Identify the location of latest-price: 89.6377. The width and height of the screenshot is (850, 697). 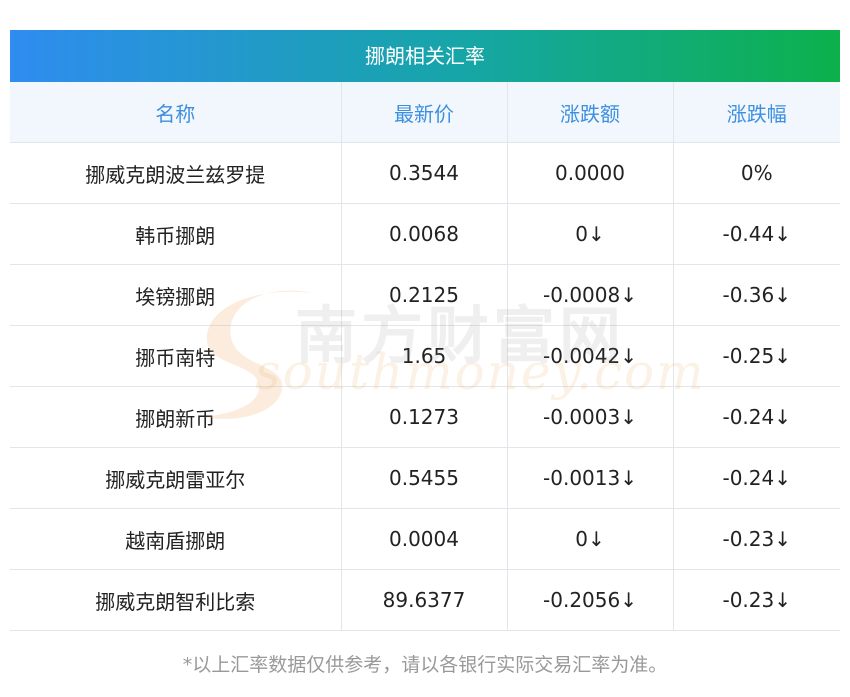
(424, 600).